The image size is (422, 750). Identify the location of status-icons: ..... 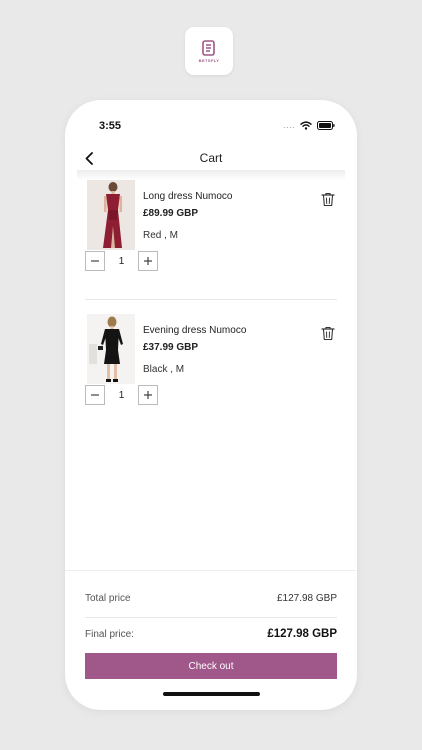
(309, 125).